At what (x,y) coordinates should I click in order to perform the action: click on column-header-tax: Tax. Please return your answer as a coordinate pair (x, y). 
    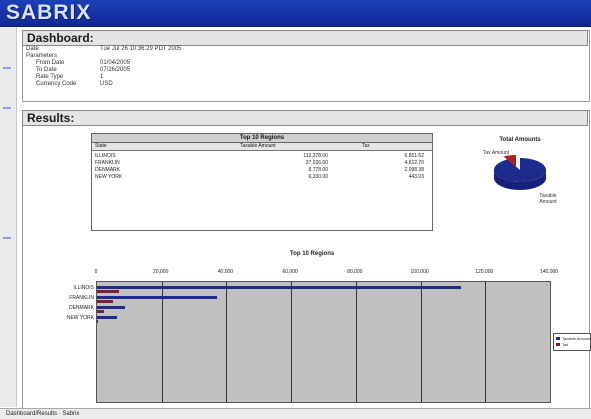
    Looking at the image, I should click on (366, 146).